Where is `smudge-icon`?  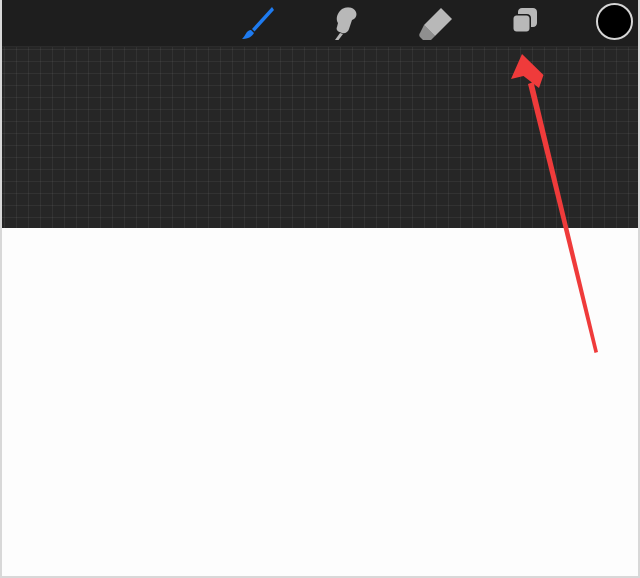
smudge-icon is located at coordinates (346, 23).